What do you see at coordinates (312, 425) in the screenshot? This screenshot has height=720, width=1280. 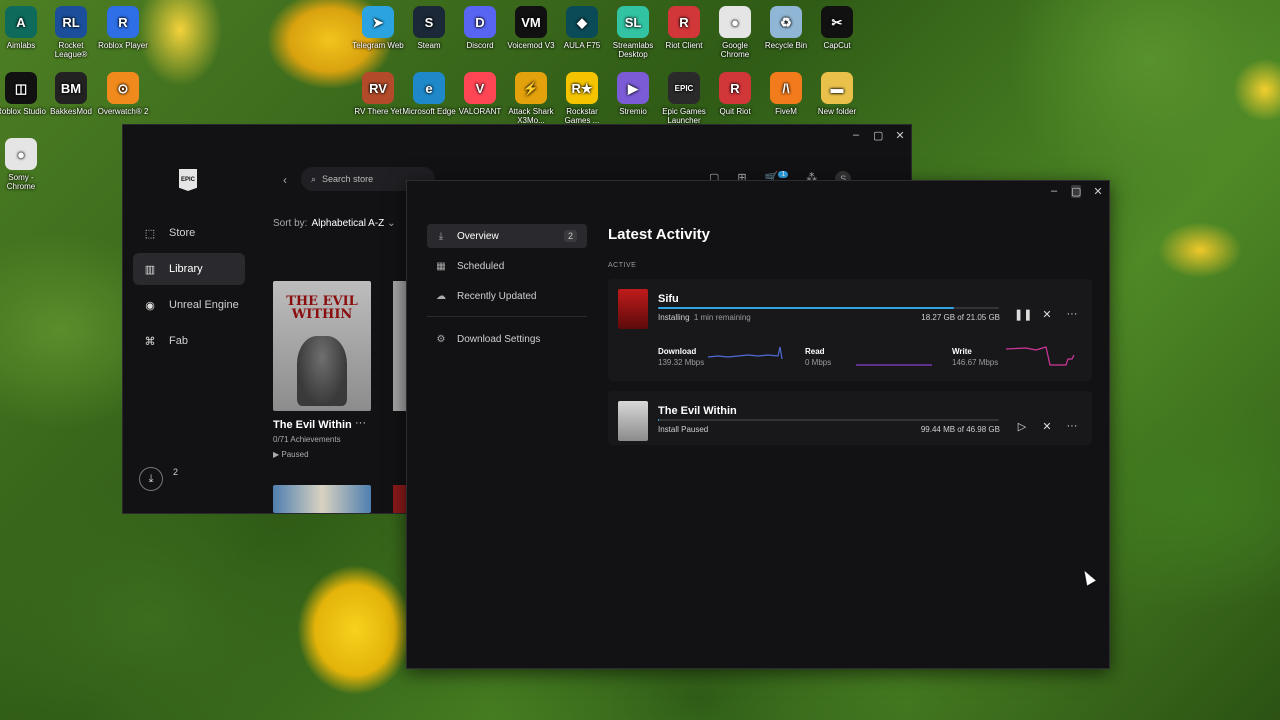 I see `game-name: The Evil Within` at bounding box center [312, 425].